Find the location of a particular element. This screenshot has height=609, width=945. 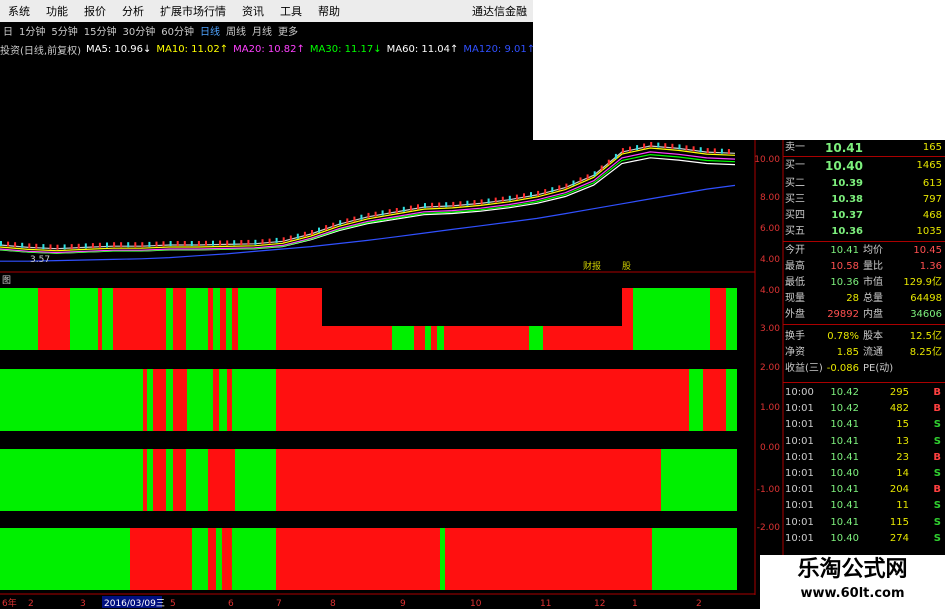

quote-volume: 1035 is located at coordinates (929, 231).